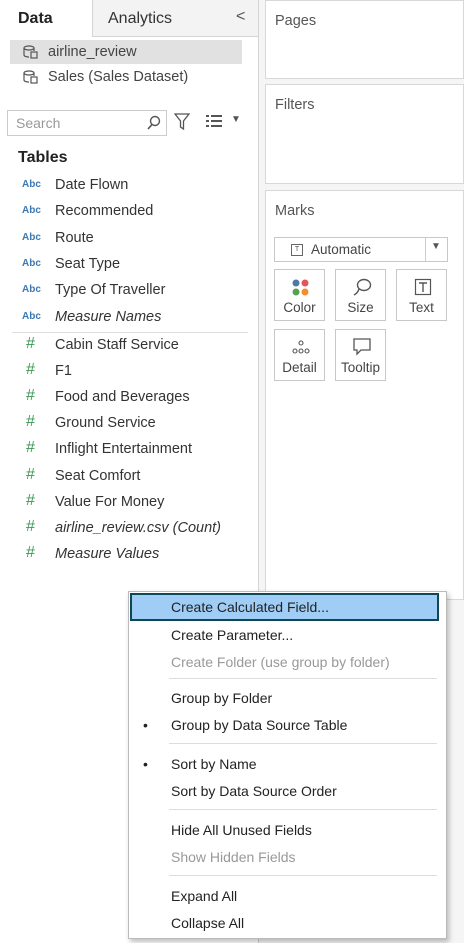 The image size is (464, 943). I want to click on field-label: Seat Type, so click(88, 263).